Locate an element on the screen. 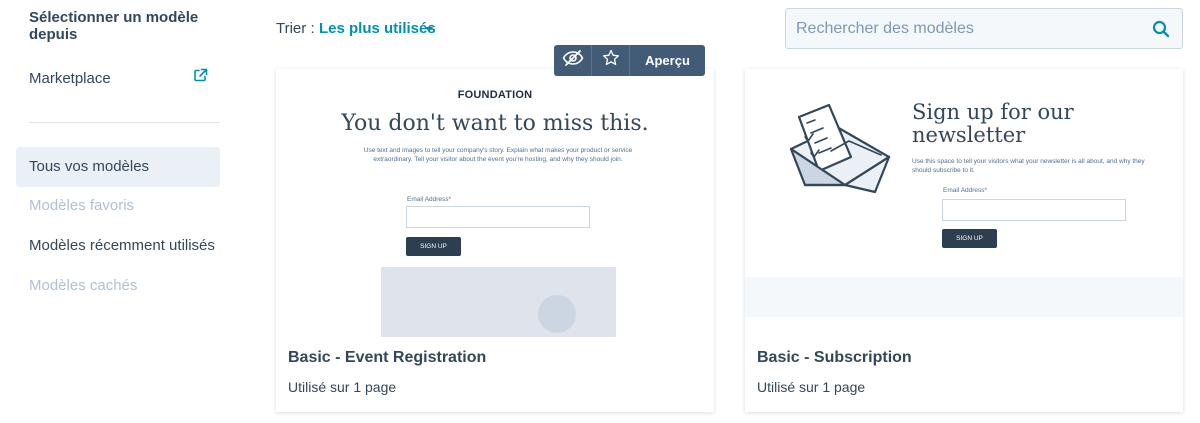 The width and height of the screenshot is (1200, 423). preview-button: Aperçu is located at coordinates (667, 60).